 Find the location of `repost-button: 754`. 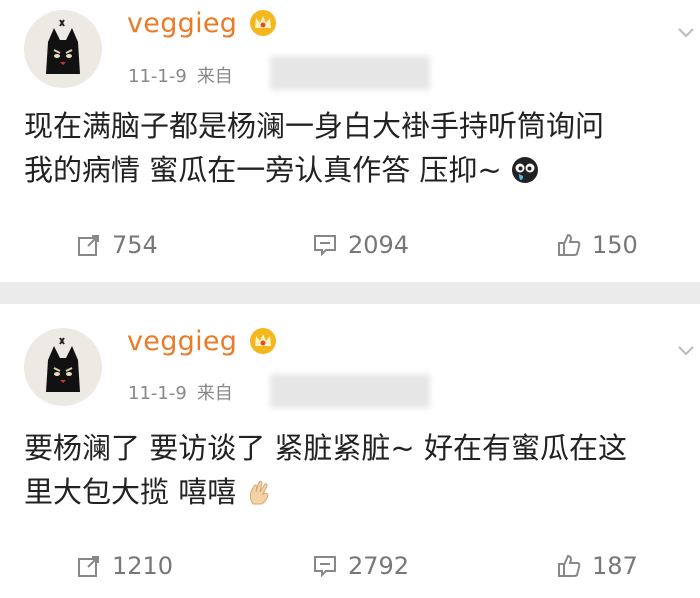

repost-button: 754 is located at coordinates (117, 245).